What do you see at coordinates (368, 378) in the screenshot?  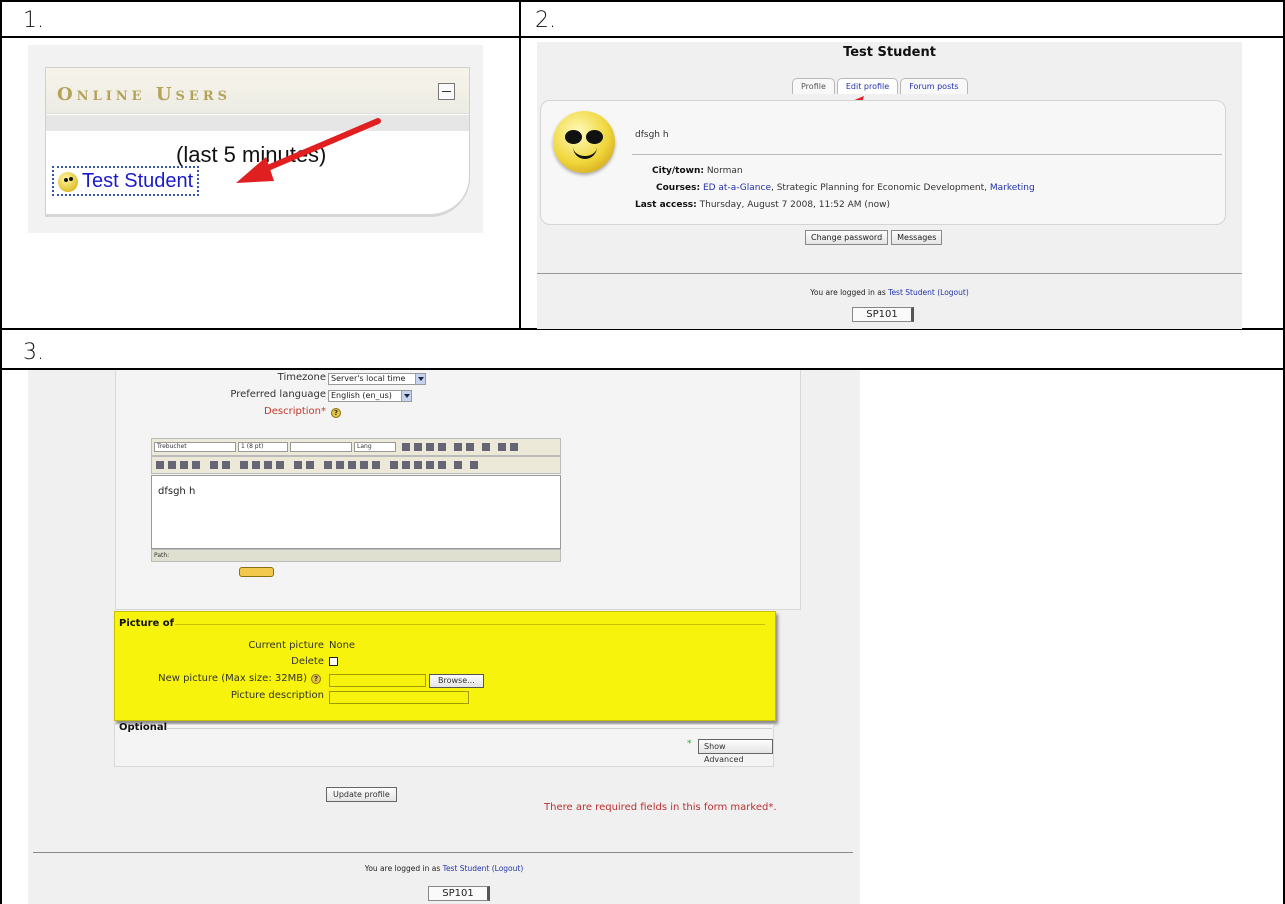 I see `timezone-value: Server's local time` at bounding box center [368, 378].